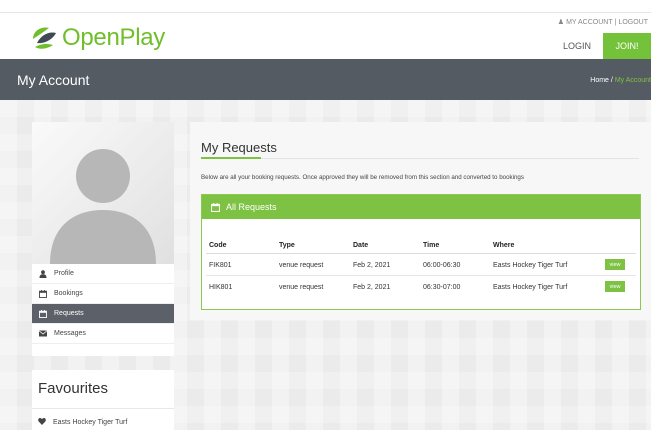  Describe the element at coordinates (431, 245) in the screenshot. I see `column-header-time: Time` at that location.